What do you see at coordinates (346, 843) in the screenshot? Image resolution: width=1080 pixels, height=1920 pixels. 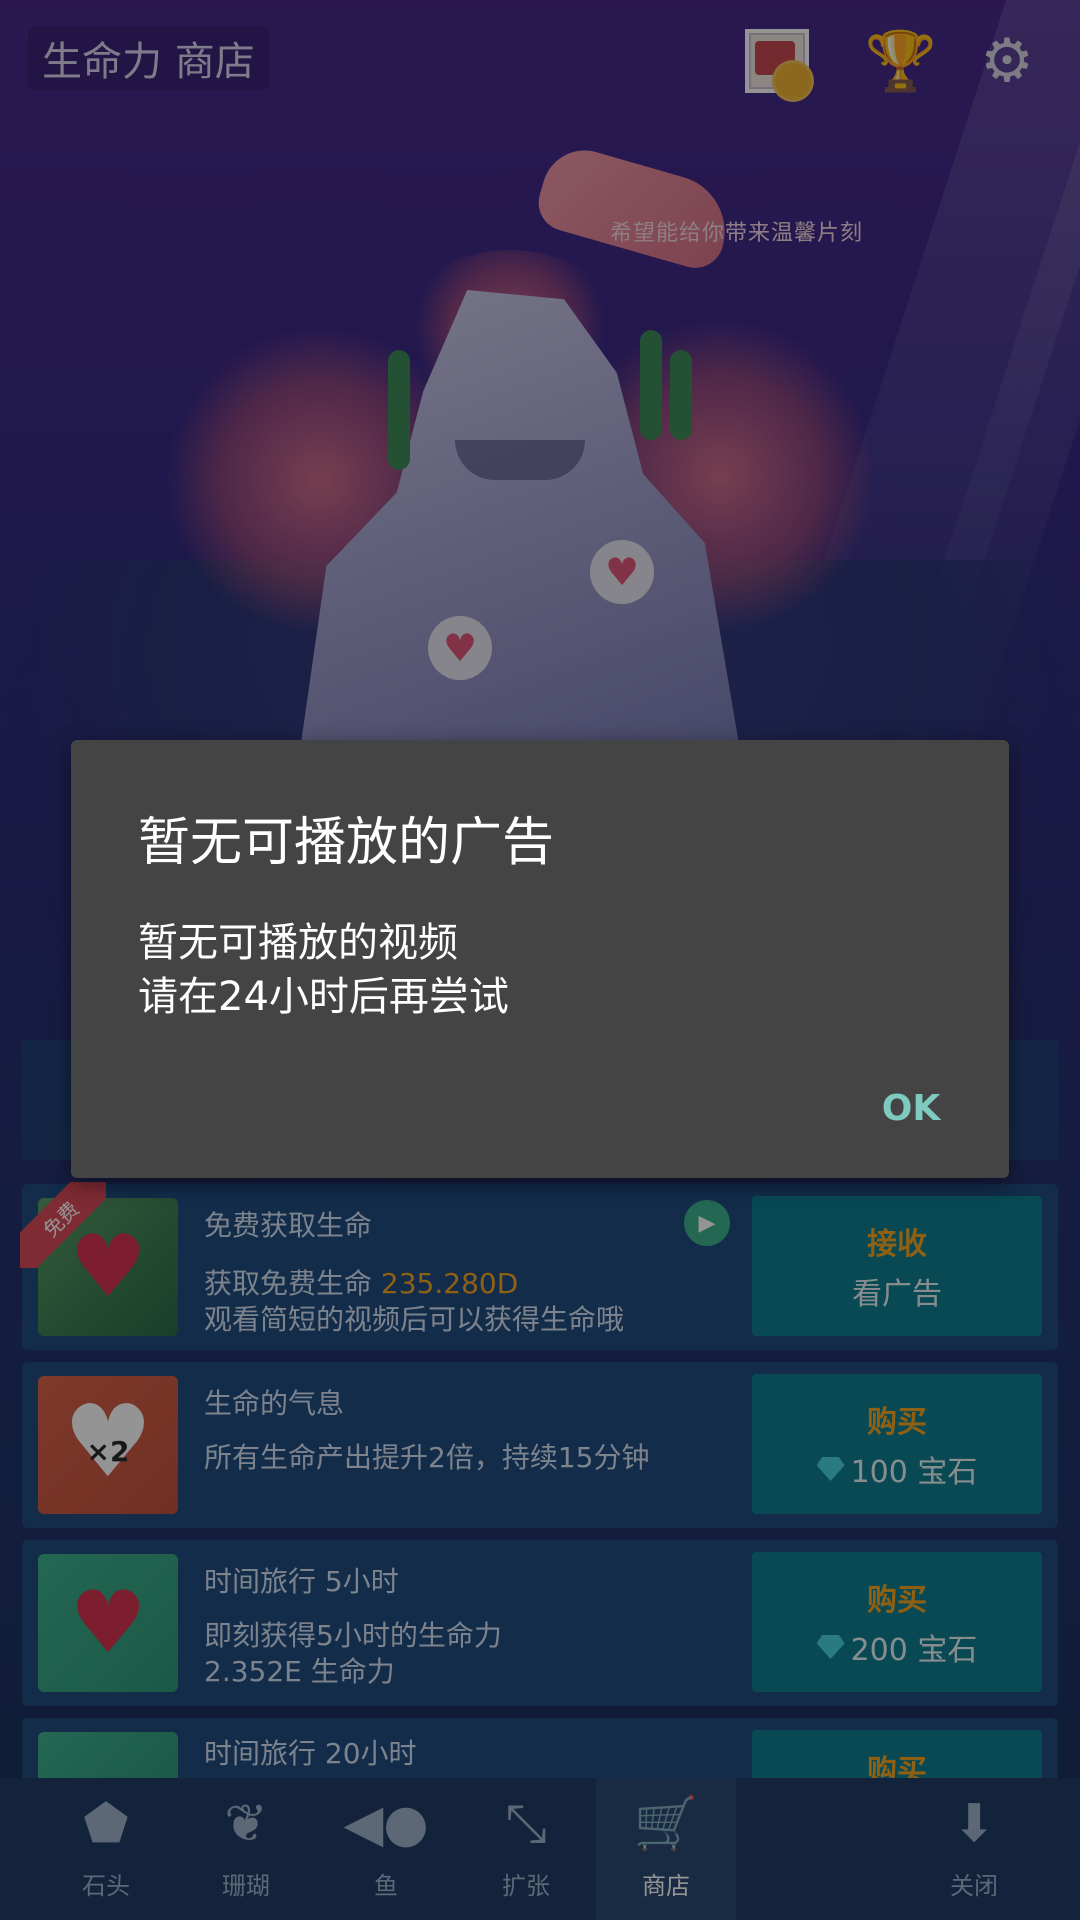 I see `dialog-title: 暂无可播放的广告` at bounding box center [346, 843].